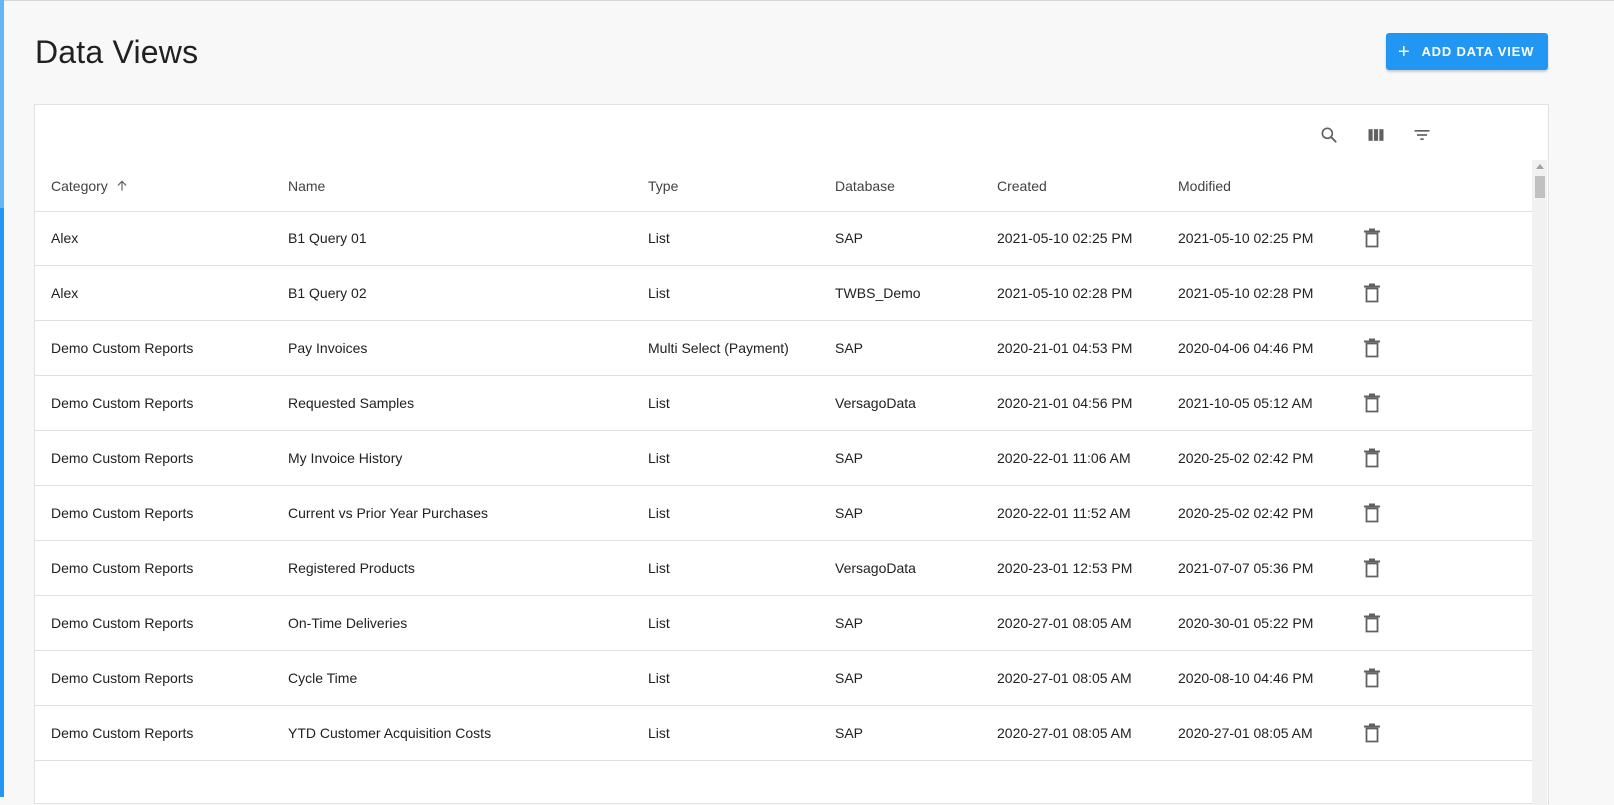 The height and width of the screenshot is (805, 1614). Describe the element at coordinates (1540, 187) in the screenshot. I see `scrollbar-thumb` at that location.